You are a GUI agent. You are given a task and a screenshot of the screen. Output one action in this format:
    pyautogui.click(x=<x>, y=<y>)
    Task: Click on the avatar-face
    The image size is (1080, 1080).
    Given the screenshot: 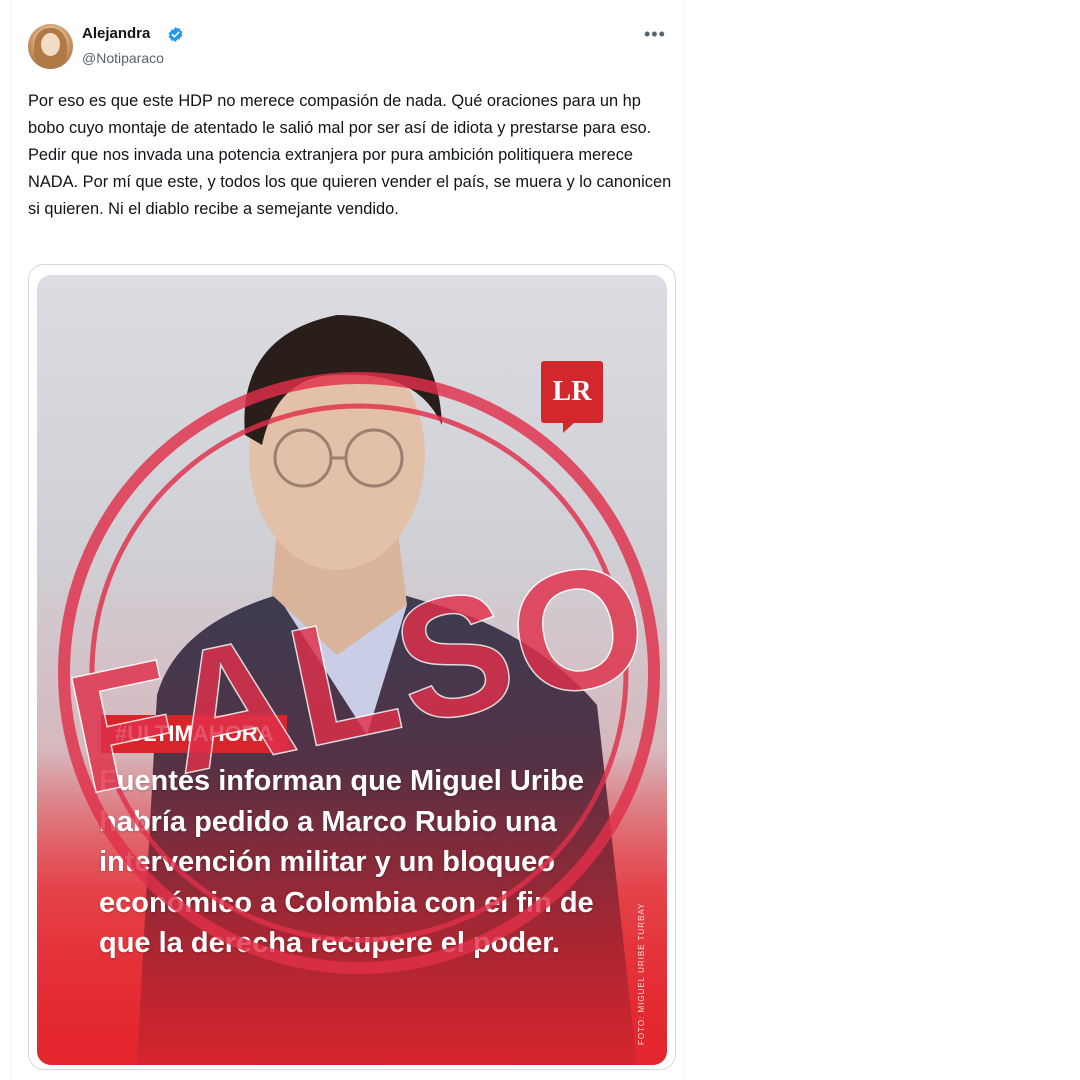 What is the action you would take?
    pyautogui.click(x=50, y=44)
    